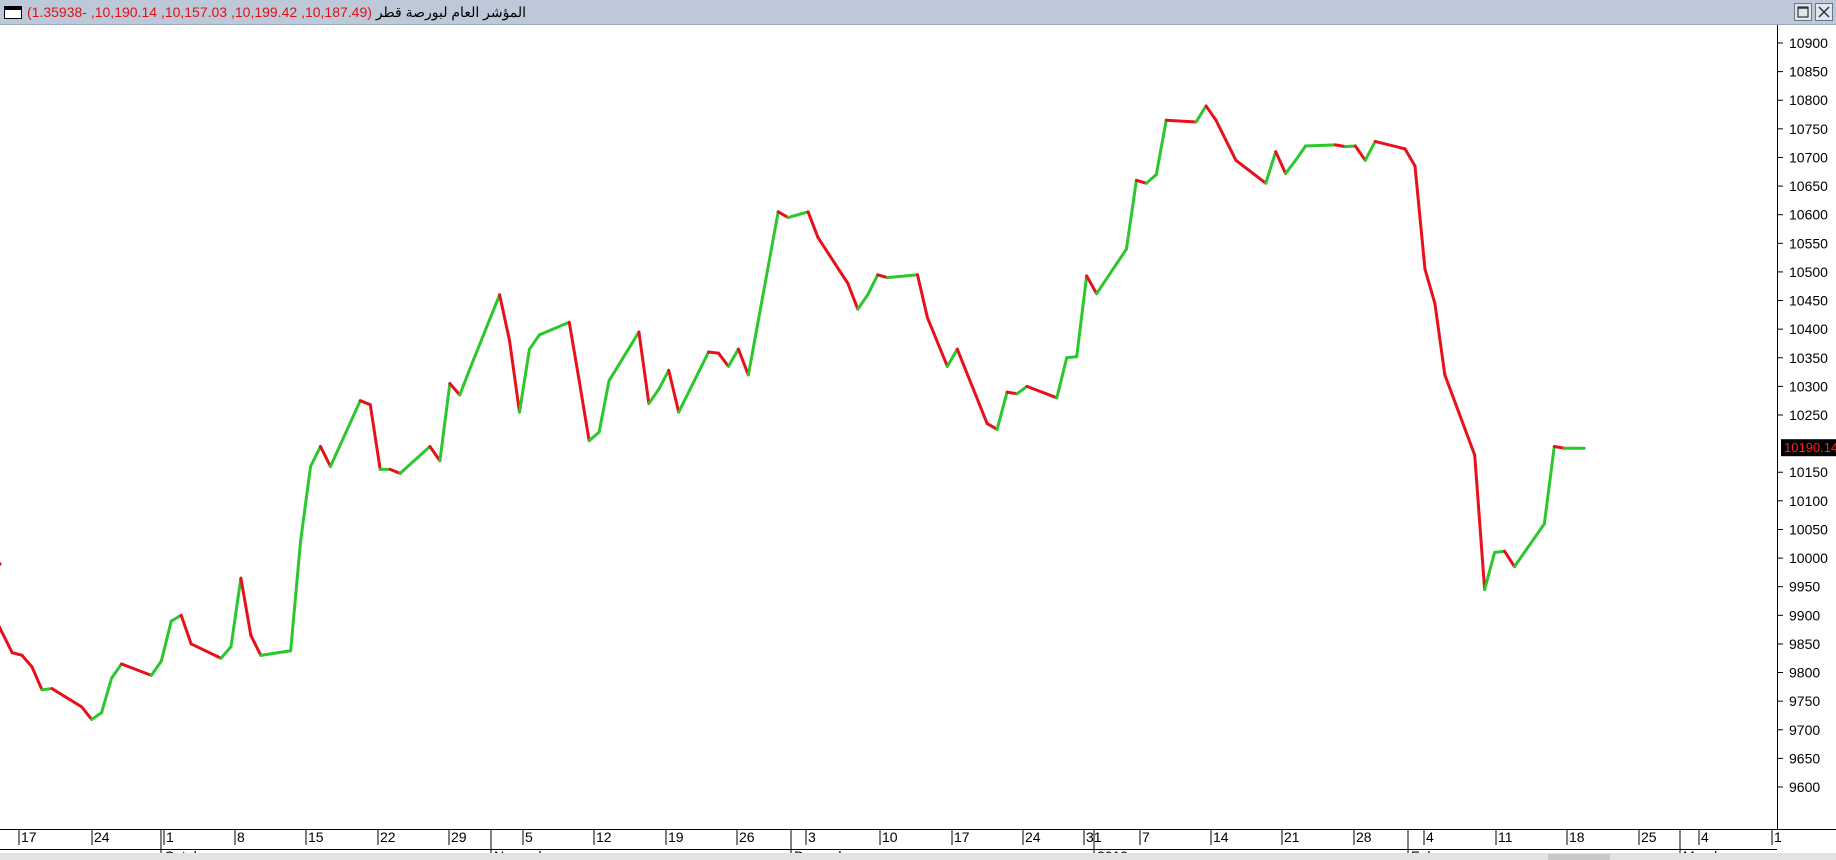 Image resolution: width=1836 pixels, height=860 pixels. What do you see at coordinates (102, 837) in the screenshot?
I see `x-tick-label: 24` at bounding box center [102, 837].